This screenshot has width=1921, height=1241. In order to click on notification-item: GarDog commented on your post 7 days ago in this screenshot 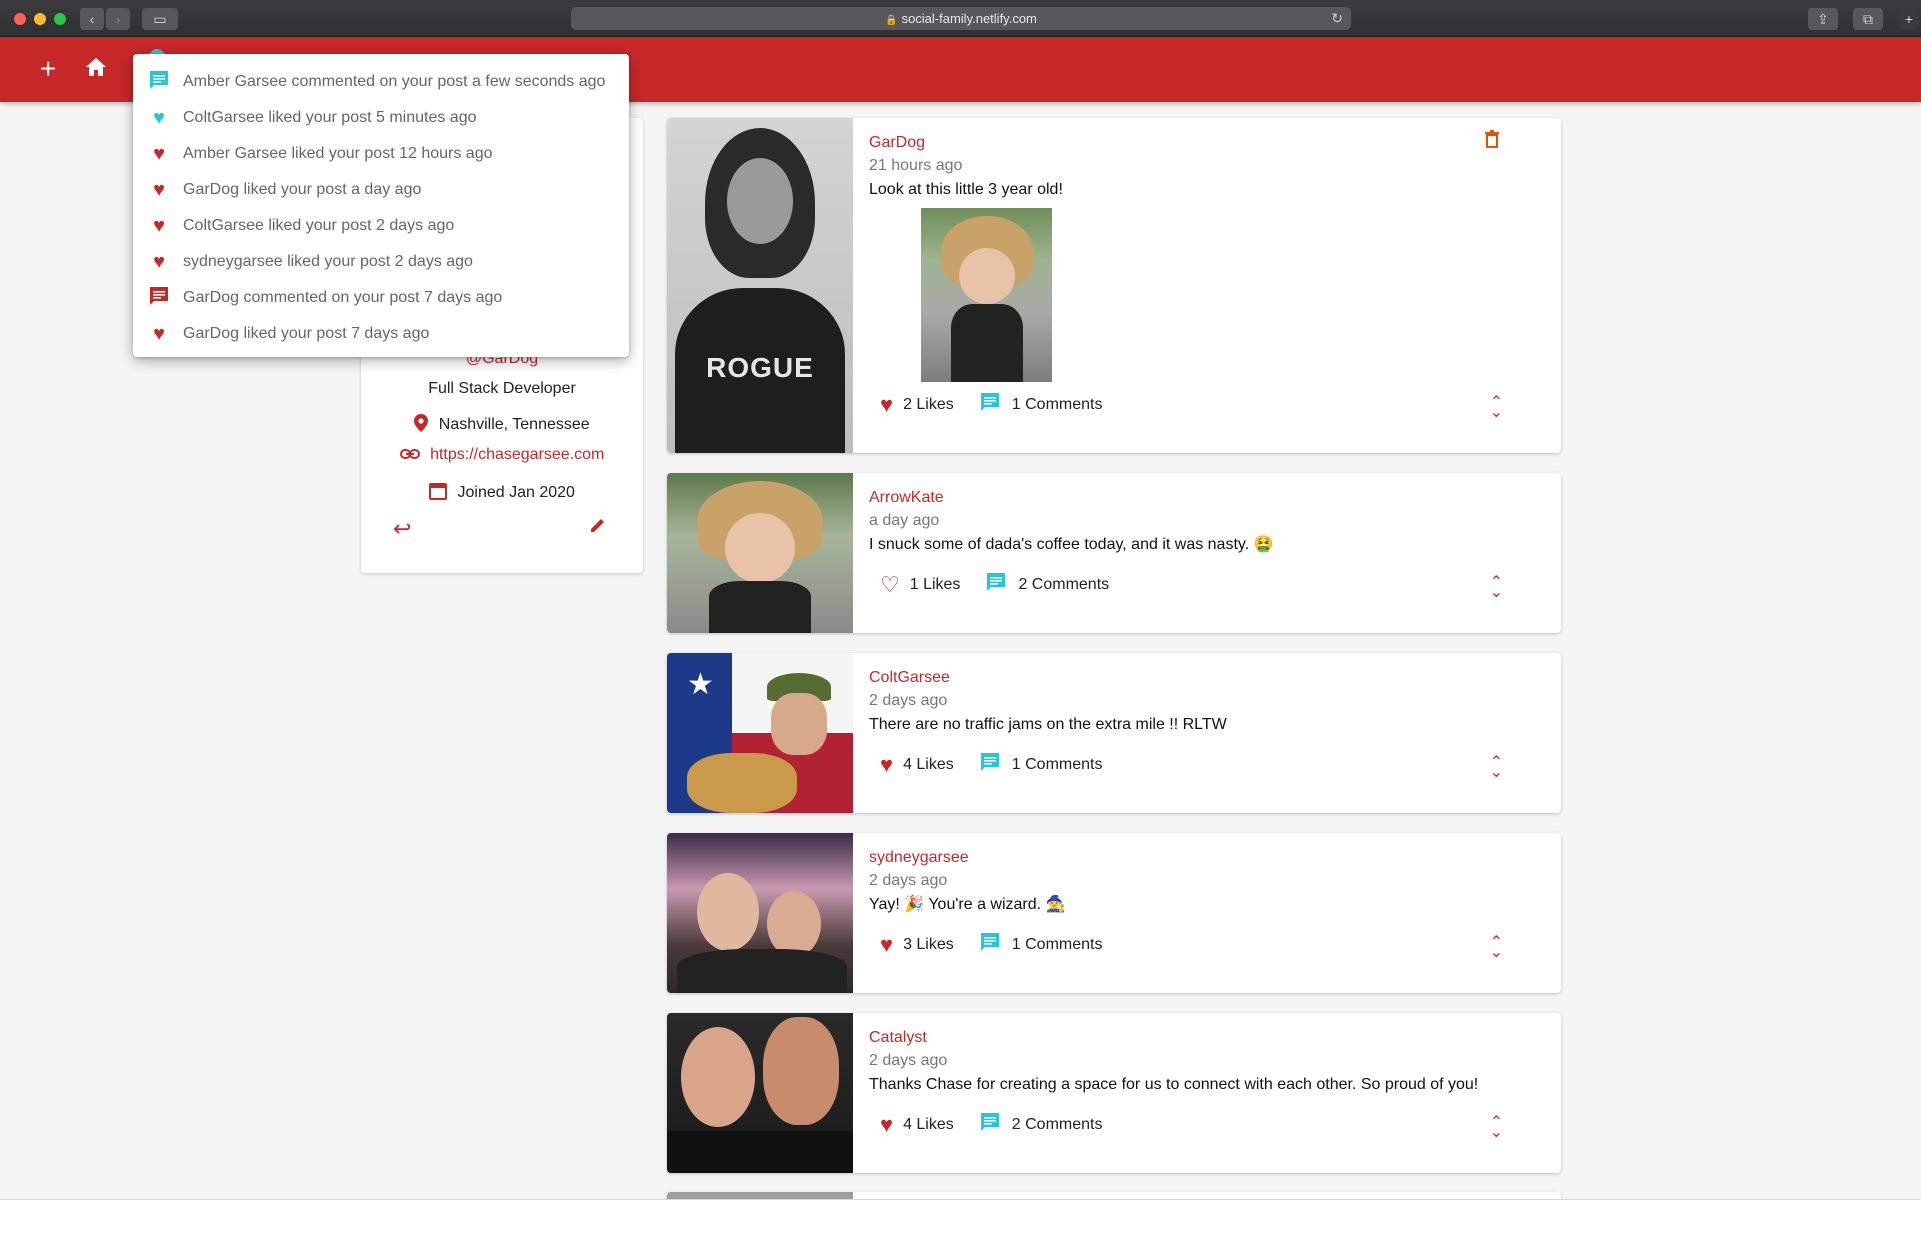, I will do `click(381, 298)`.